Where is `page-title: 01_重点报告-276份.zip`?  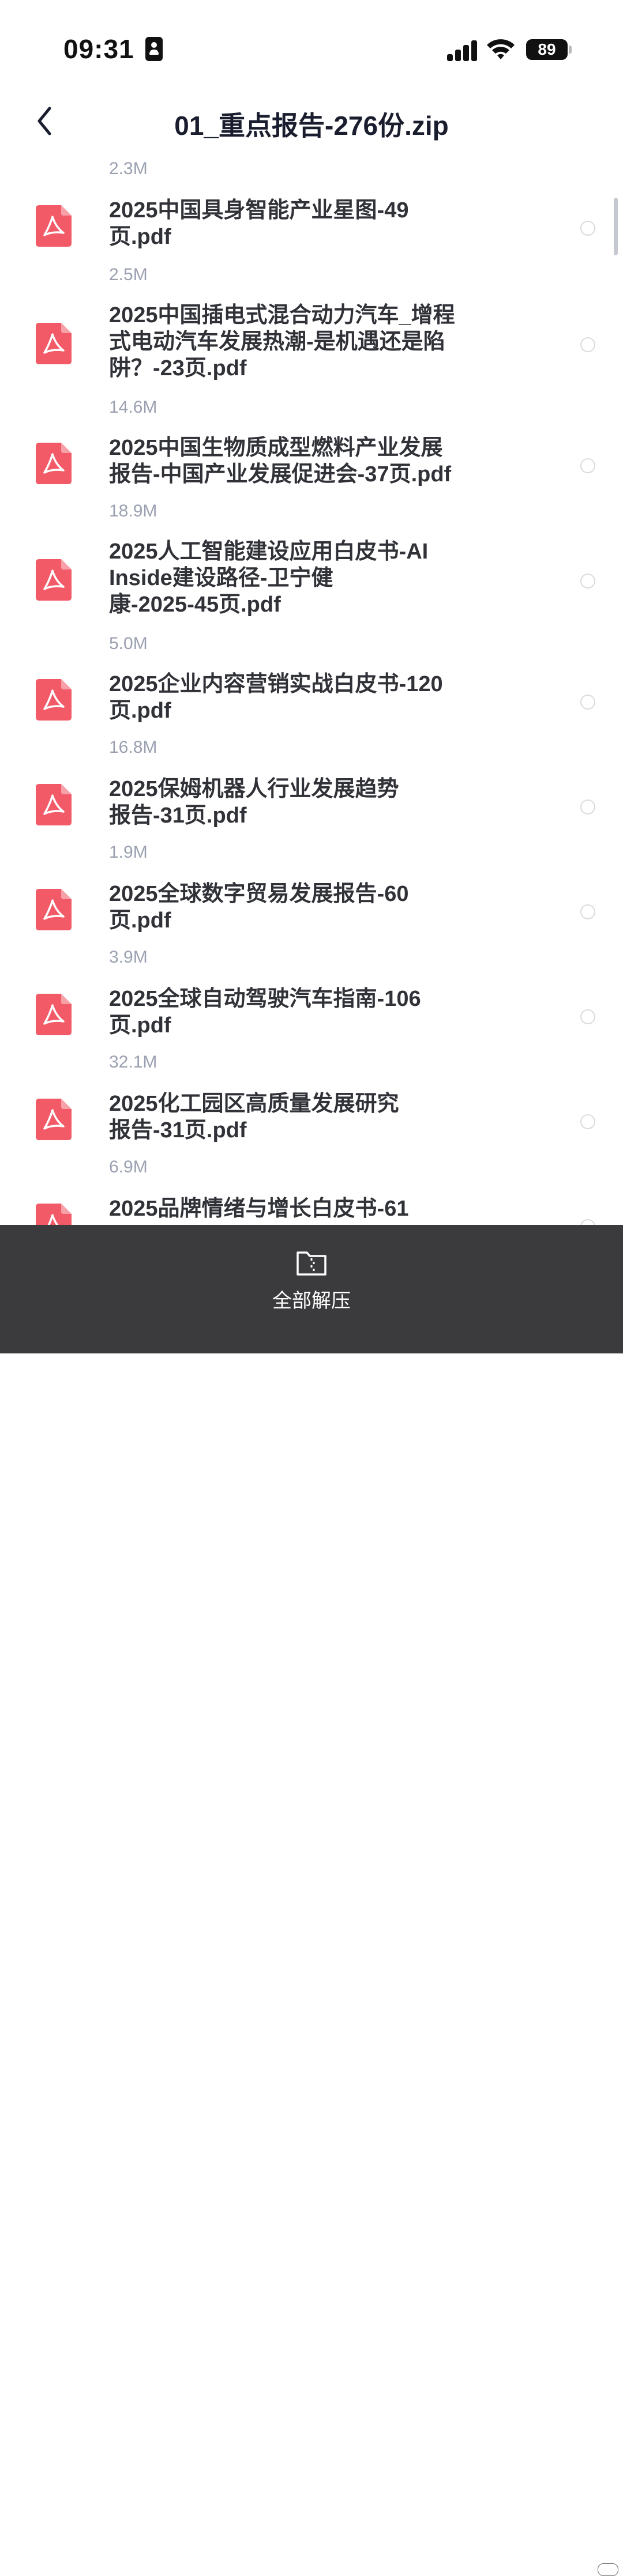 page-title: 01_重点报告-276份.zip is located at coordinates (311, 126).